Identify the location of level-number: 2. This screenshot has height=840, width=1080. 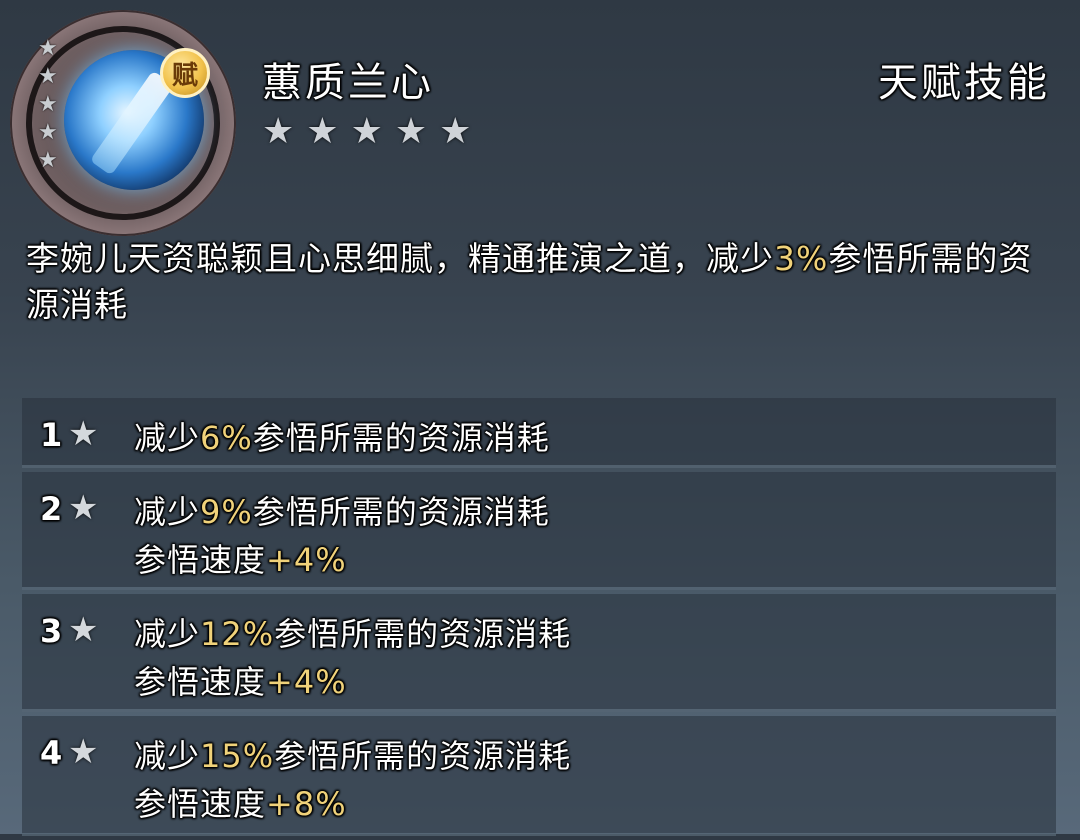
(51, 509).